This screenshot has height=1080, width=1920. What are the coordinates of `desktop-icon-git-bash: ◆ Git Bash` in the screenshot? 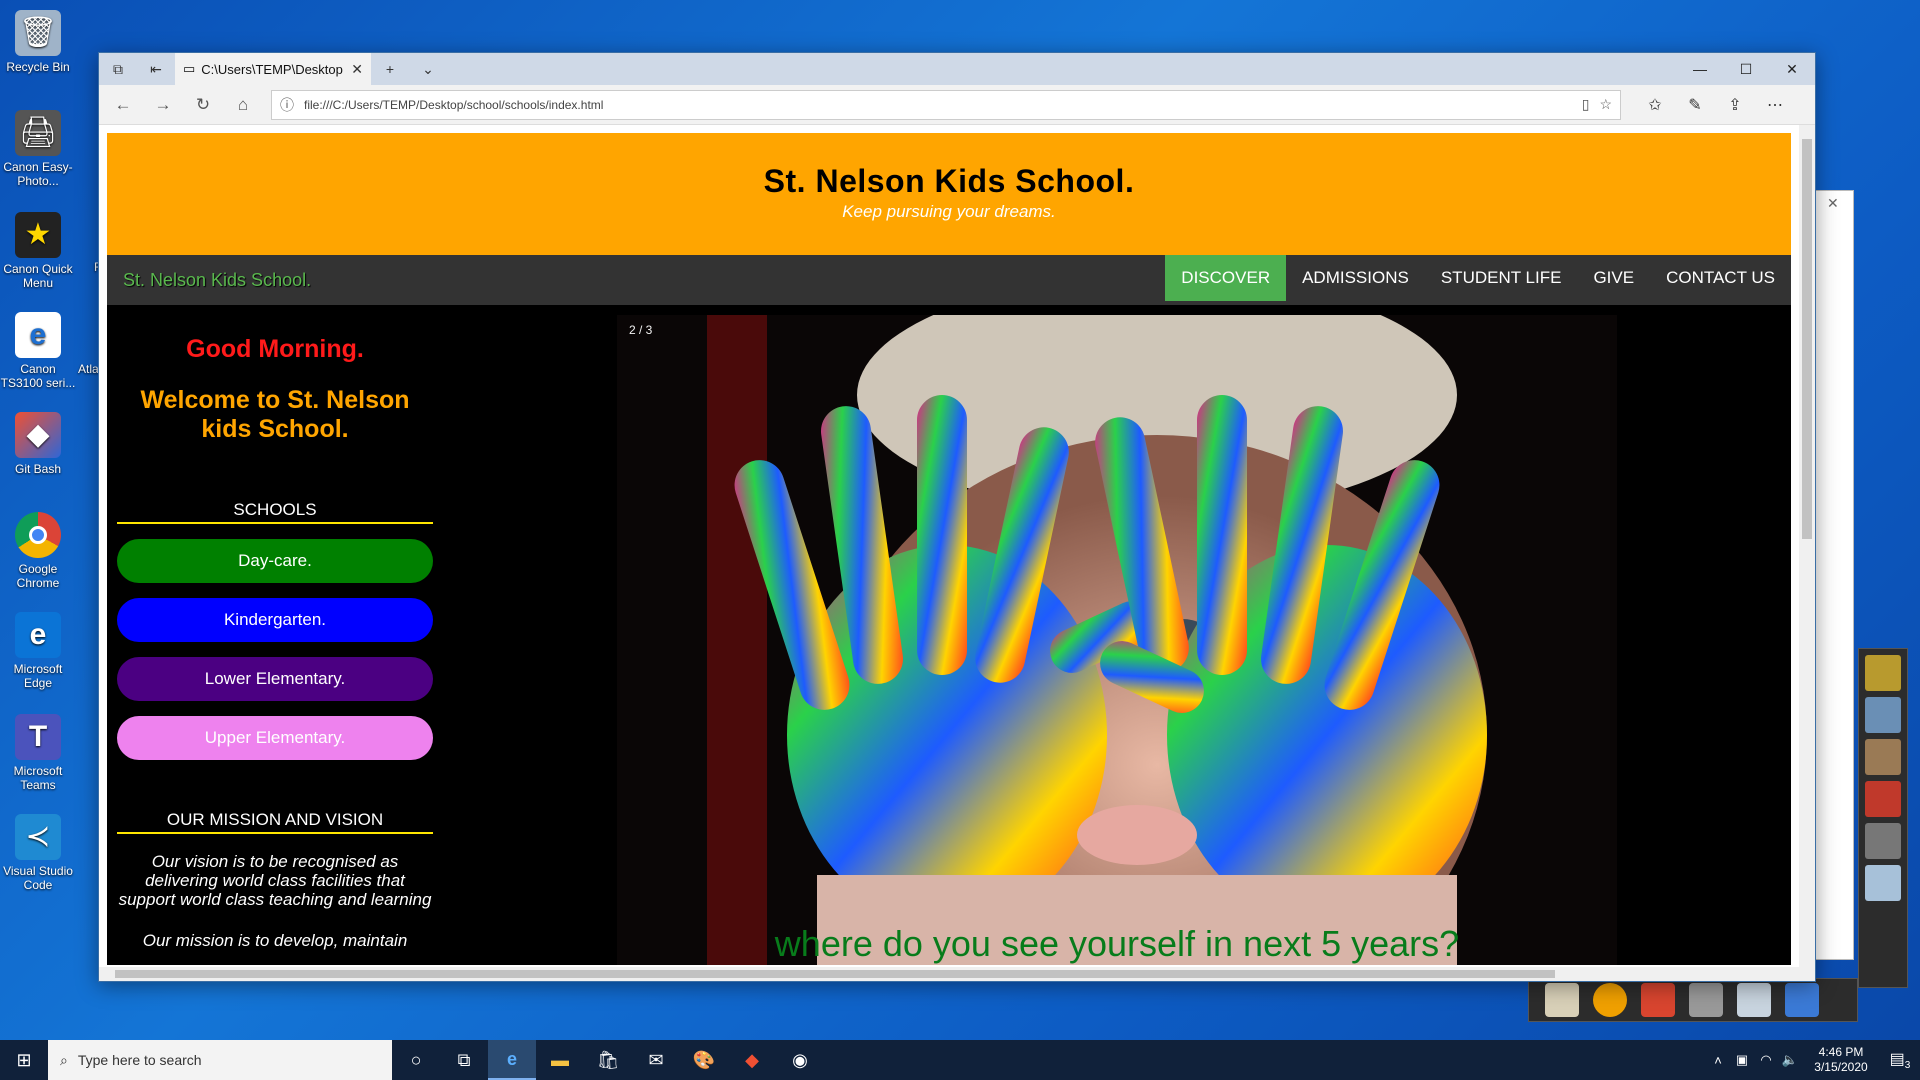 It's located at (38, 454).